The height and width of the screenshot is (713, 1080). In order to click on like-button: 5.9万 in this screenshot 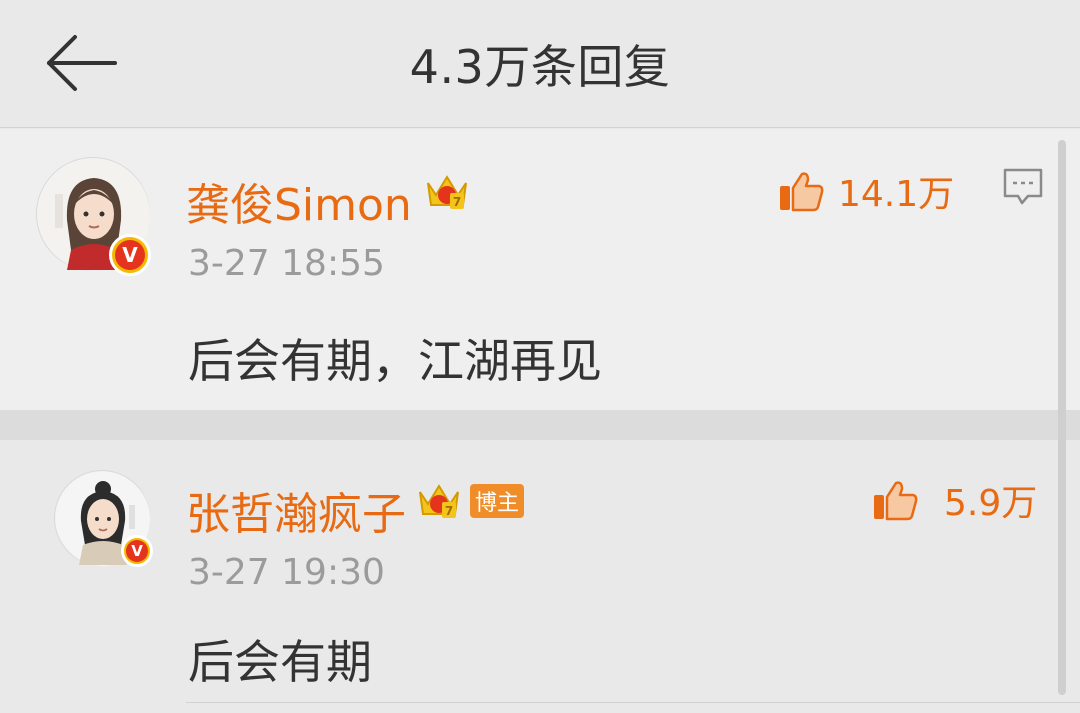, I will do `click(954, 500)`.